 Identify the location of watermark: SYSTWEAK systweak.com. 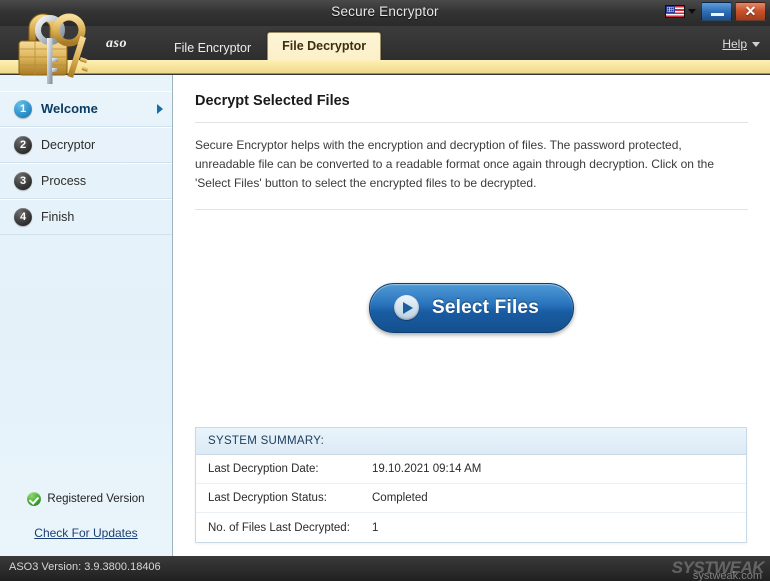
(718, 569).